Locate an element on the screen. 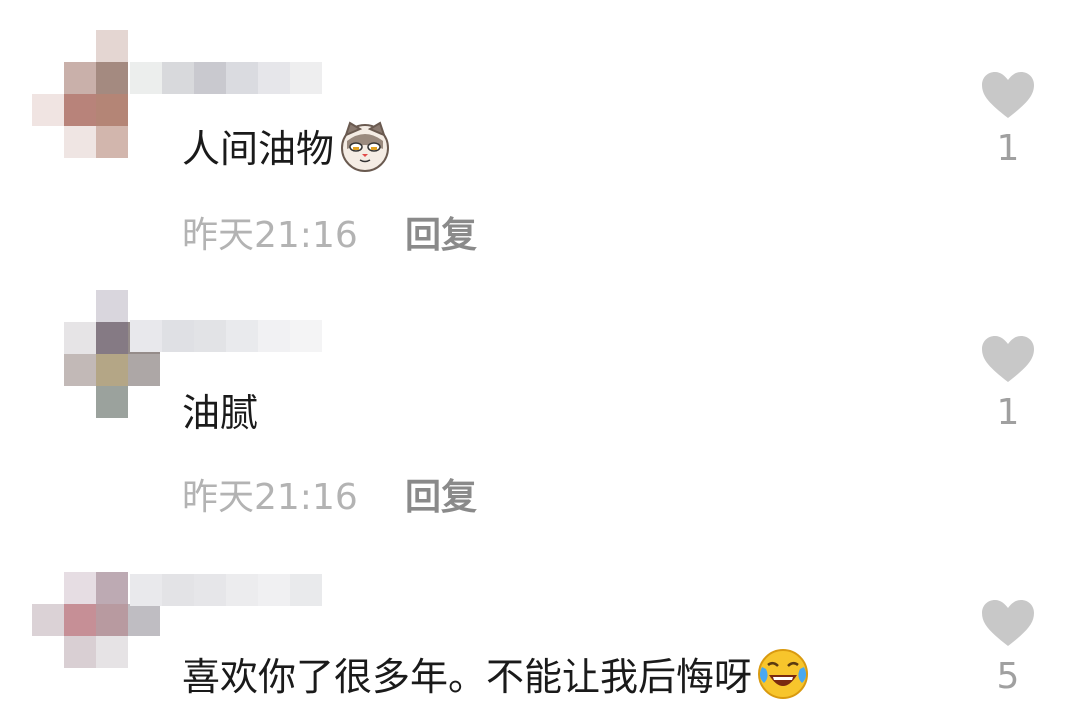 This screenshot has height=720, width=1080. comment-text: 人间油物 is located at coordinates (287, 145).